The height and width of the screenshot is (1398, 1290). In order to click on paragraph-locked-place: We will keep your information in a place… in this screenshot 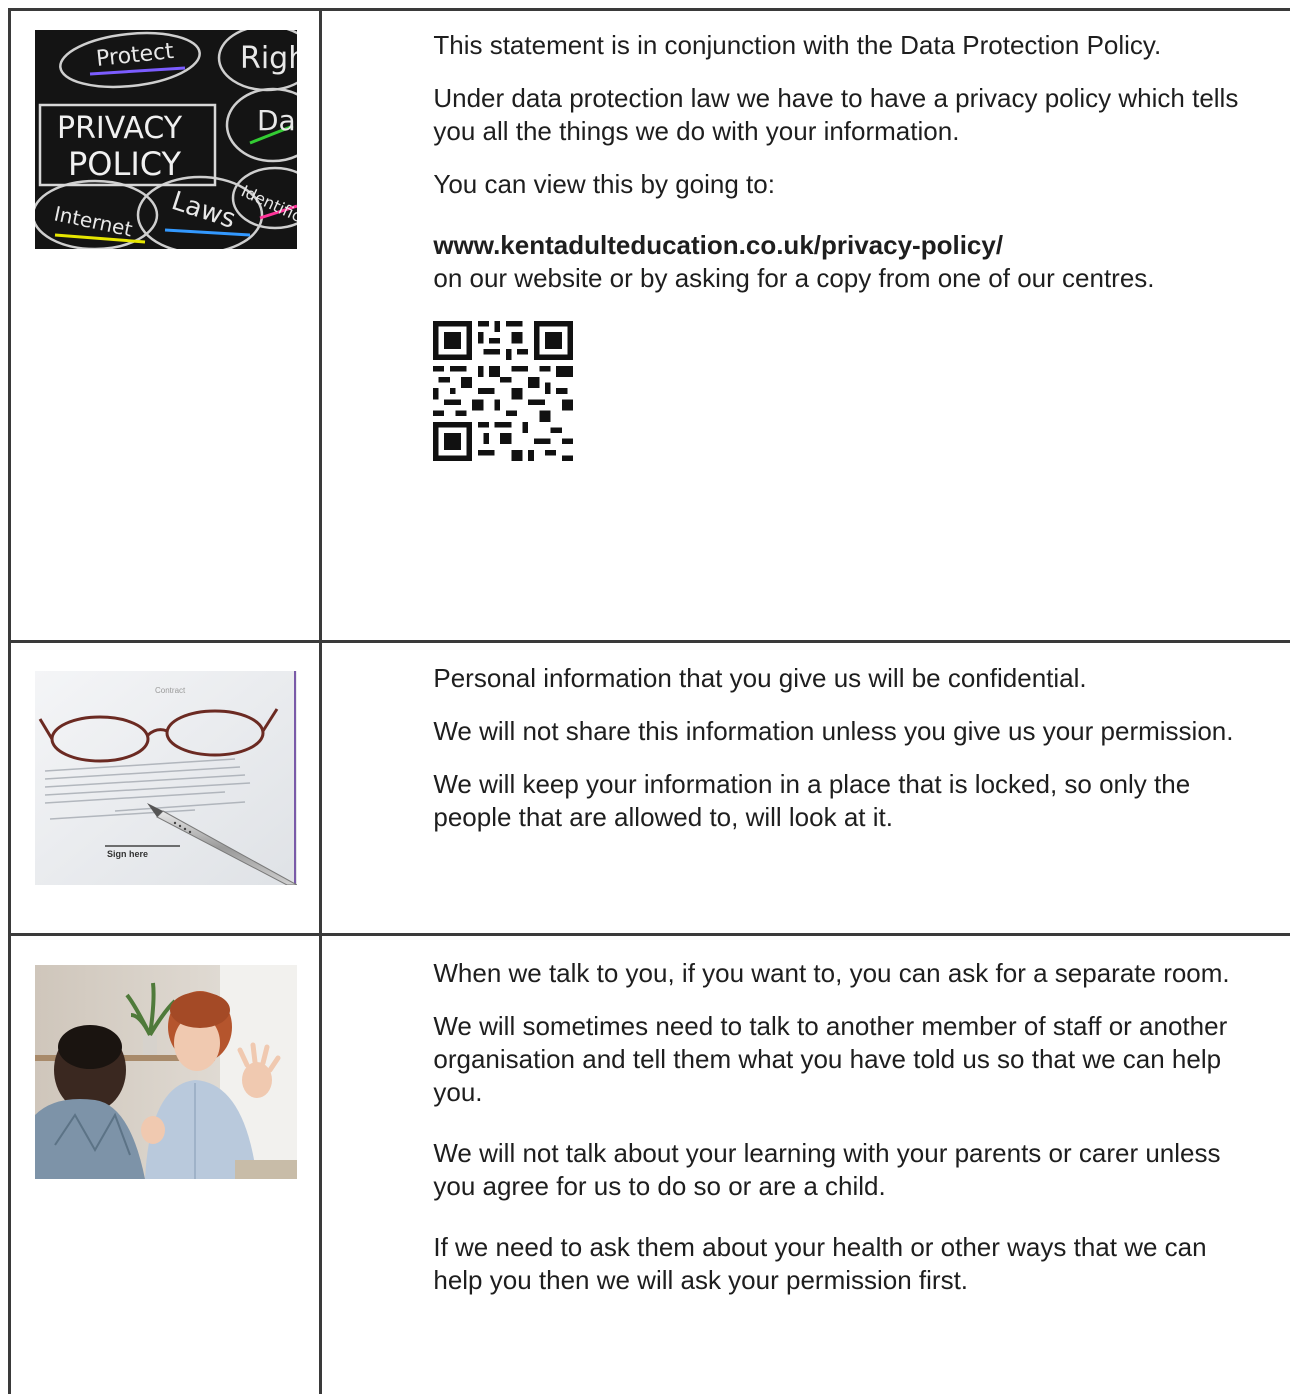, I will do `click(812, 800)`.